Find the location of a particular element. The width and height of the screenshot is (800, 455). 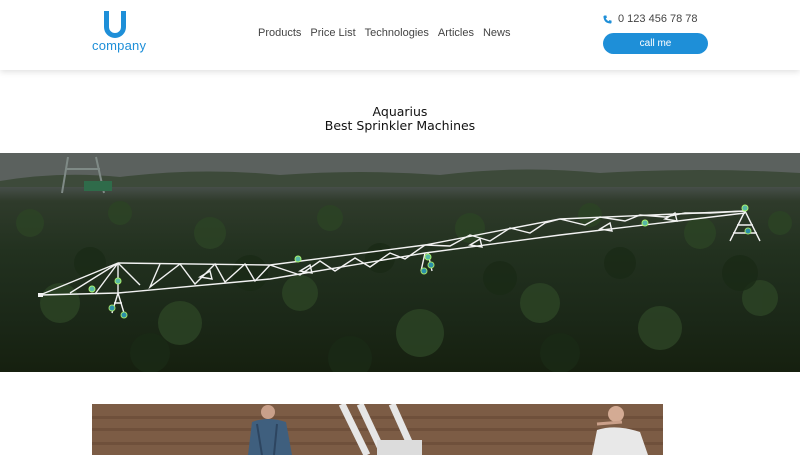

call-me-button: call me is located at coordinates (655, 43).